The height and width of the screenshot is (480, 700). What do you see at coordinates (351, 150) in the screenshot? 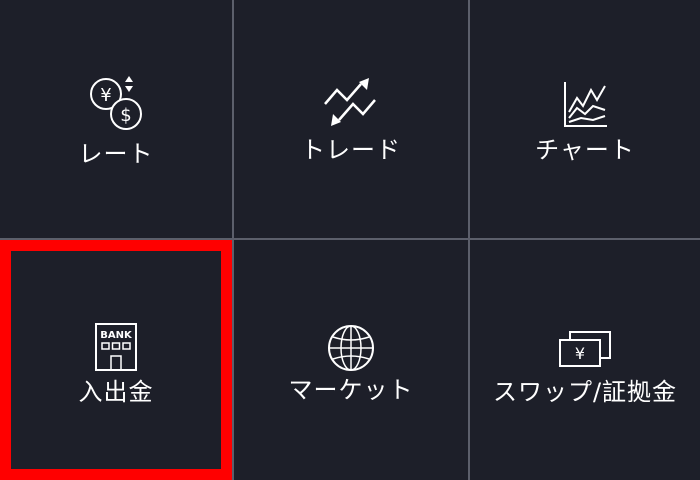
I see `menu-label-trade: トレード` at bounding box center [351, 150].